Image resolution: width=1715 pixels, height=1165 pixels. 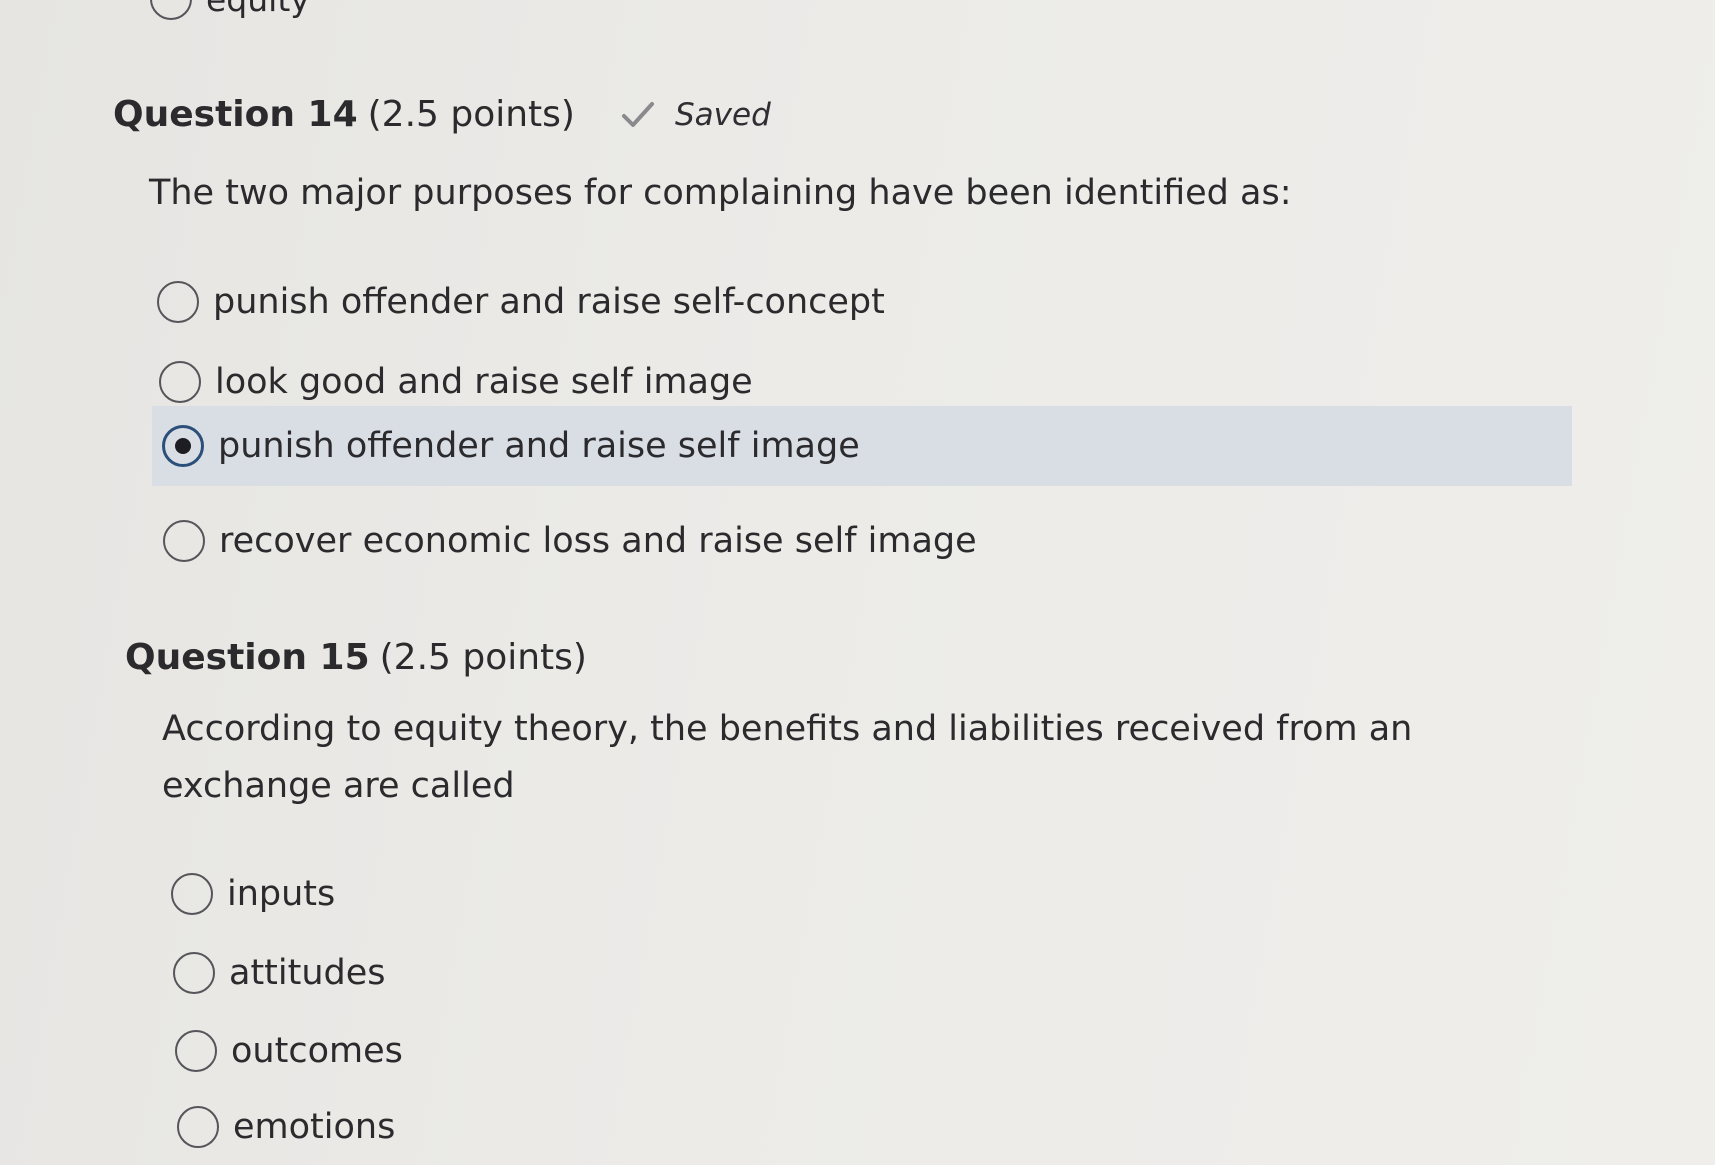 I want to click on option-label: look good and raise self image, so click(x=484, y=382).